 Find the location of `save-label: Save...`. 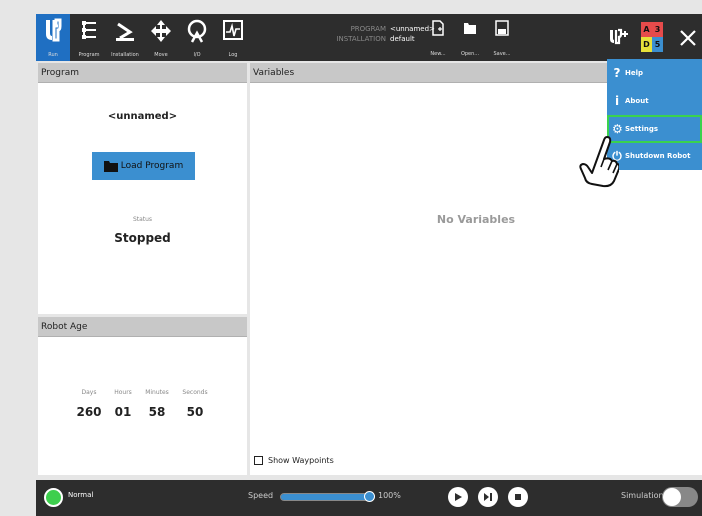

save-label: Save... is located at coordinates (502, 54).